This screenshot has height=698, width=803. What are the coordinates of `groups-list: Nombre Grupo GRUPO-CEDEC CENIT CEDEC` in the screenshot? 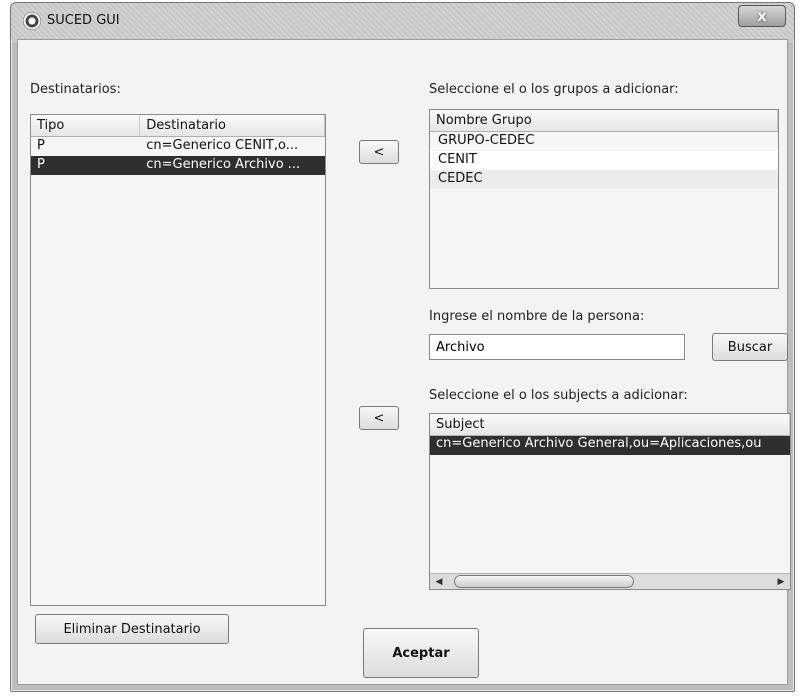 It's located at (604, 199).